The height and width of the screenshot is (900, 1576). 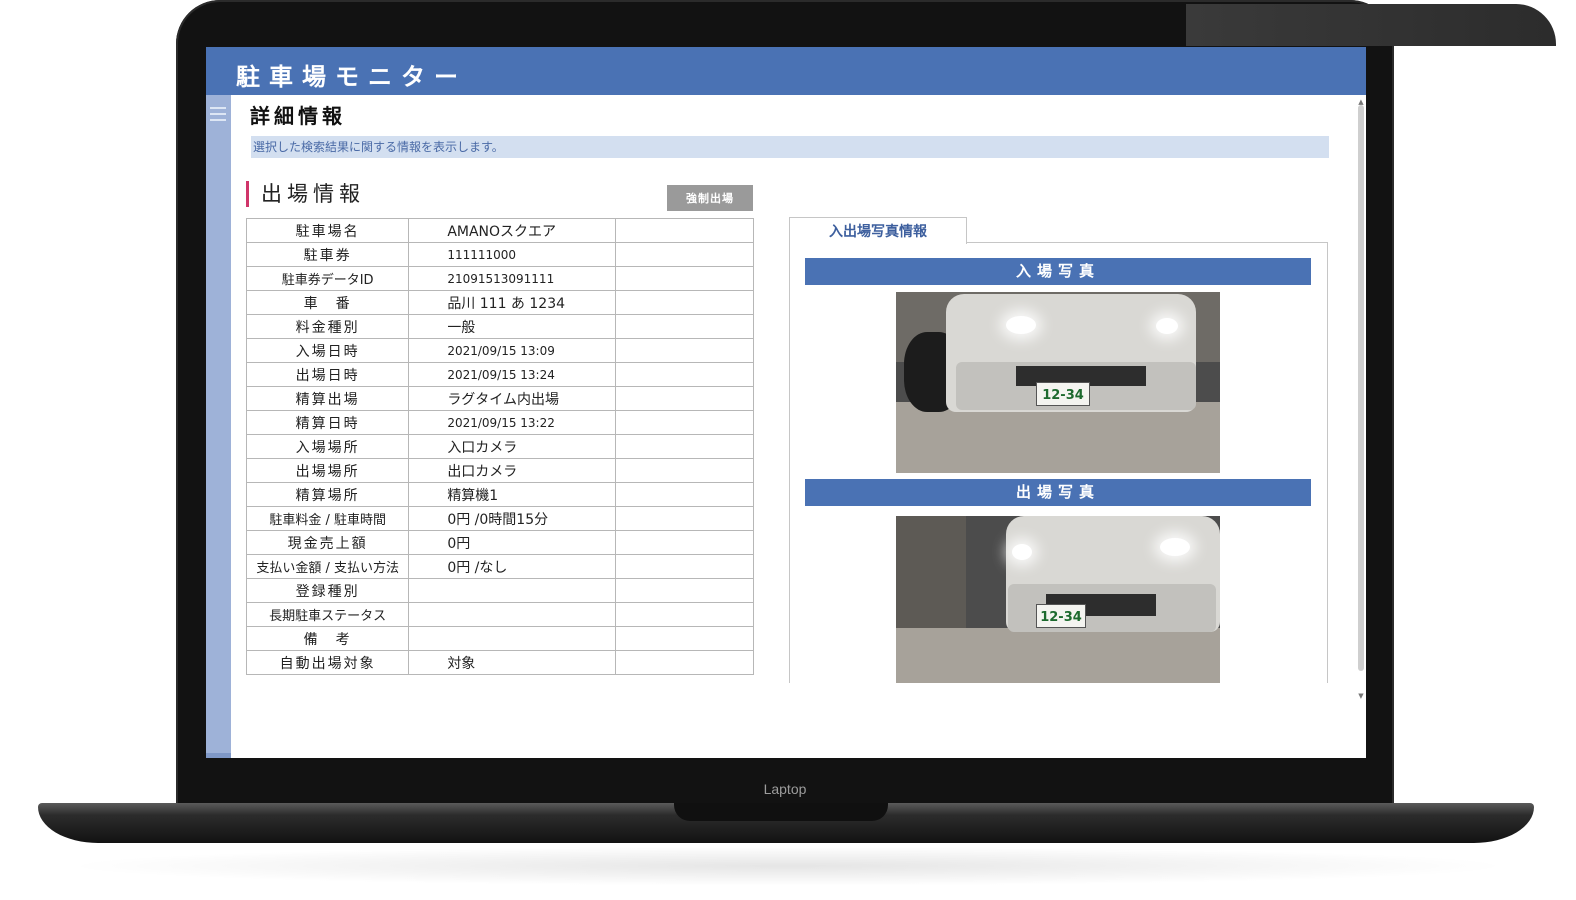 I want to click on app-title: 駐車場モニター, so click(x=351, y=77).